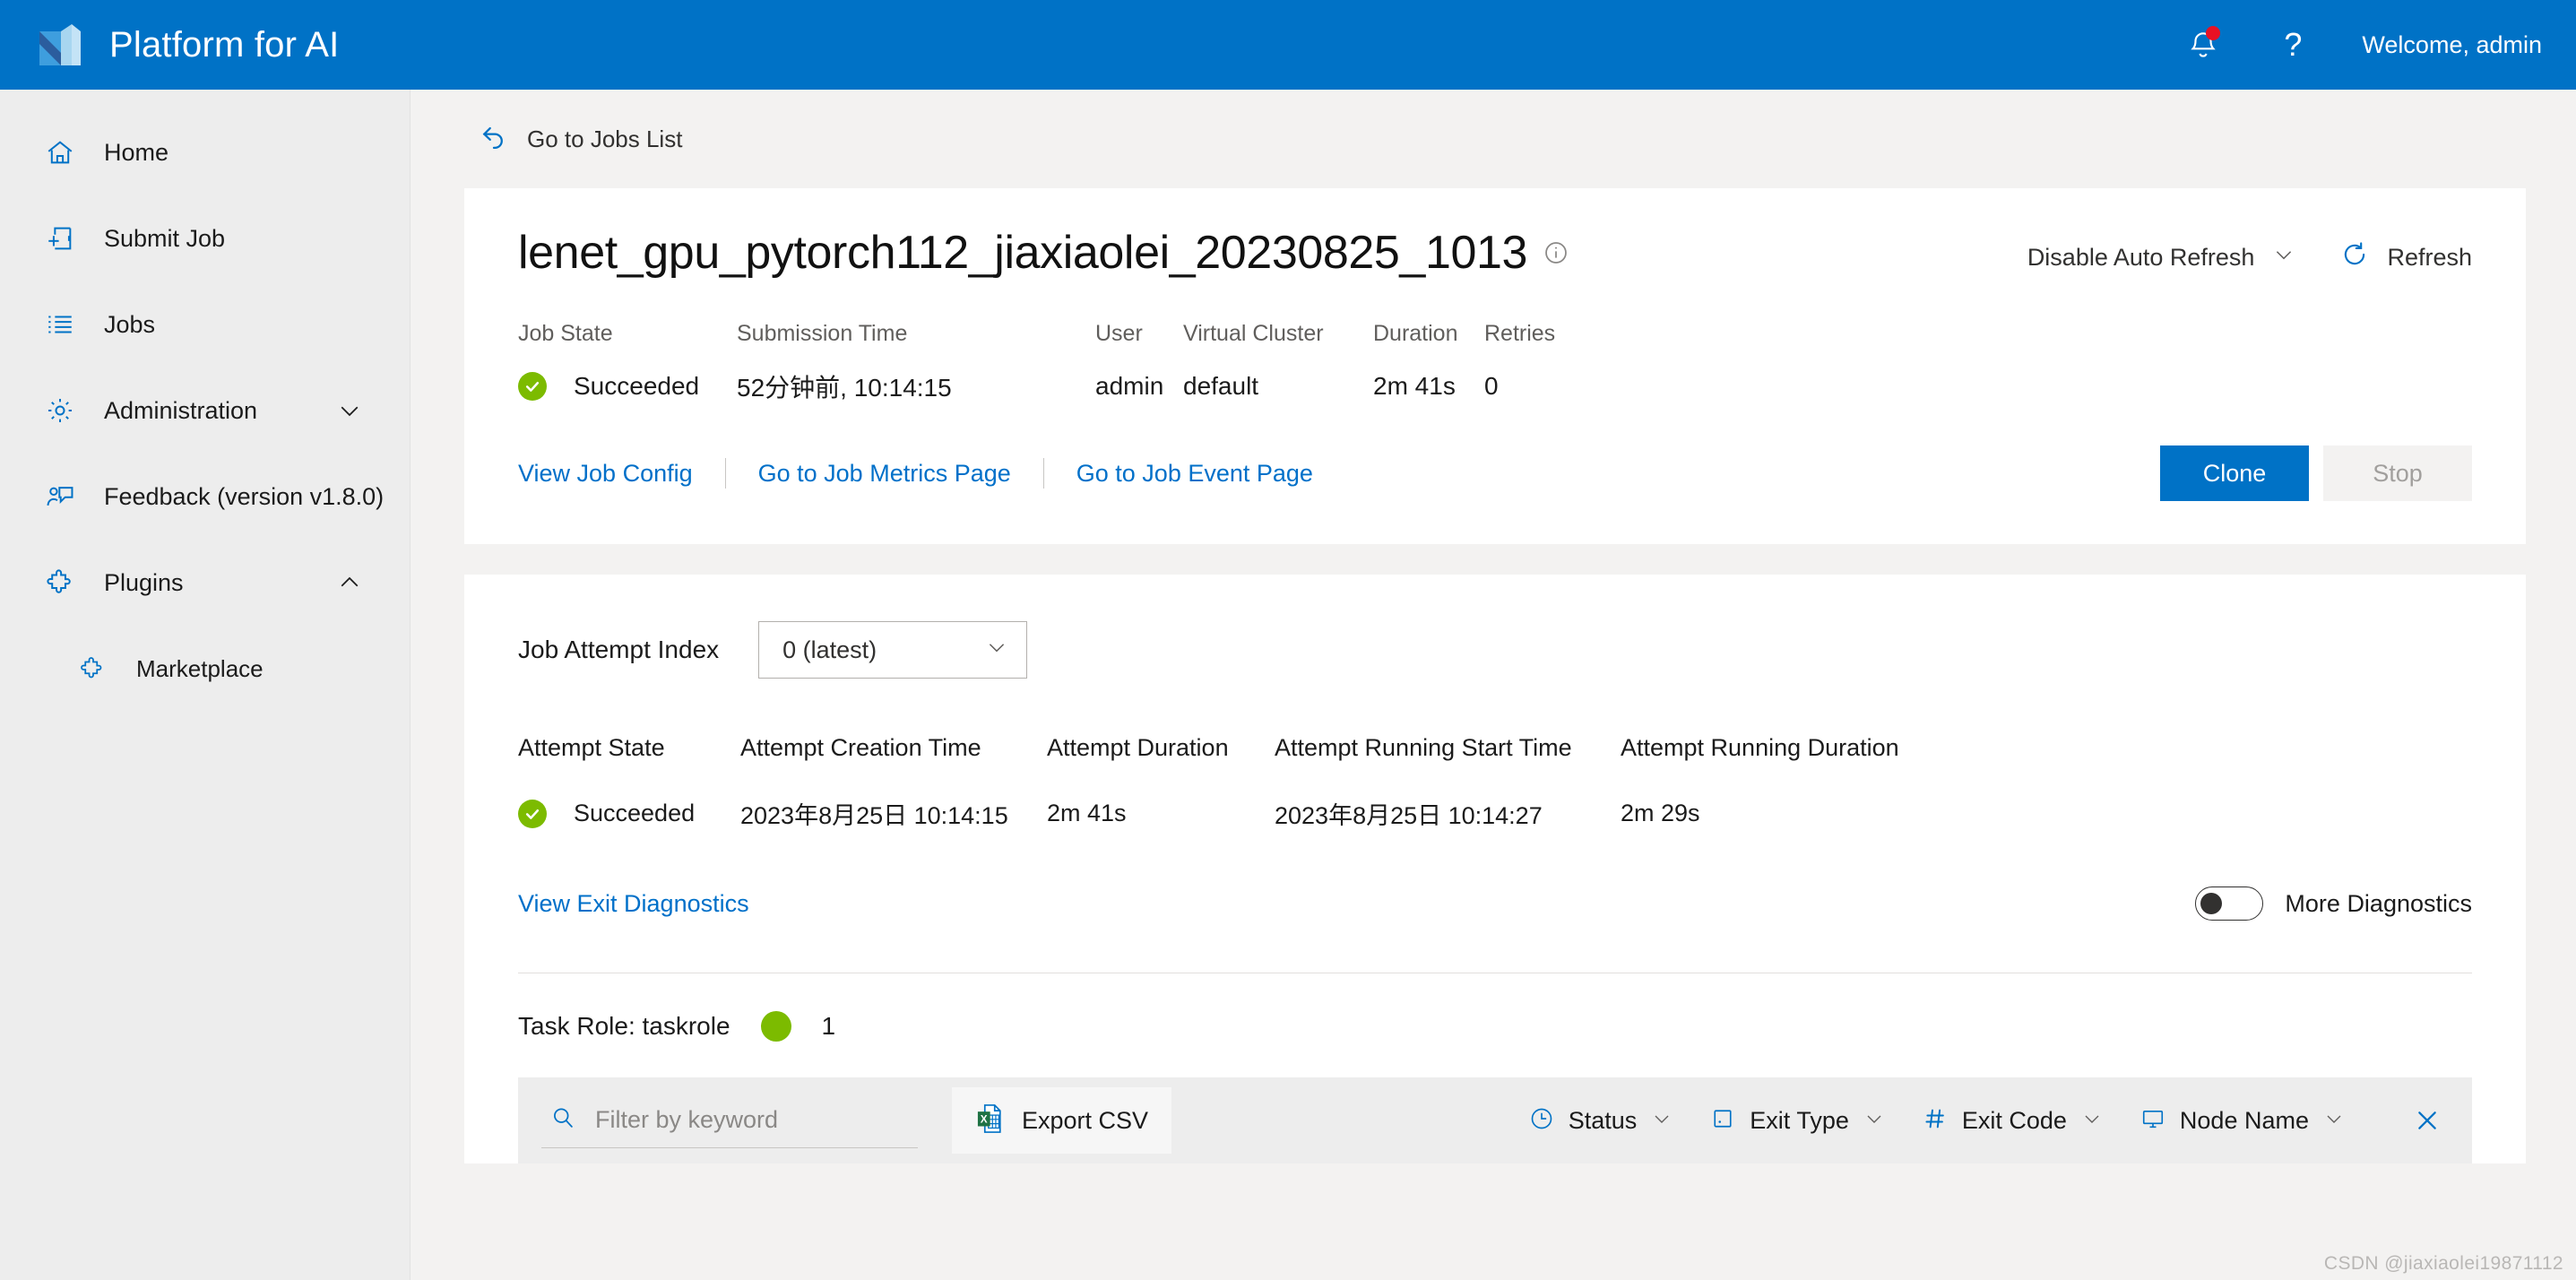  Describe the element at coordinates (2203, 45) in the screenshot. I see `bell-icon` at that location.